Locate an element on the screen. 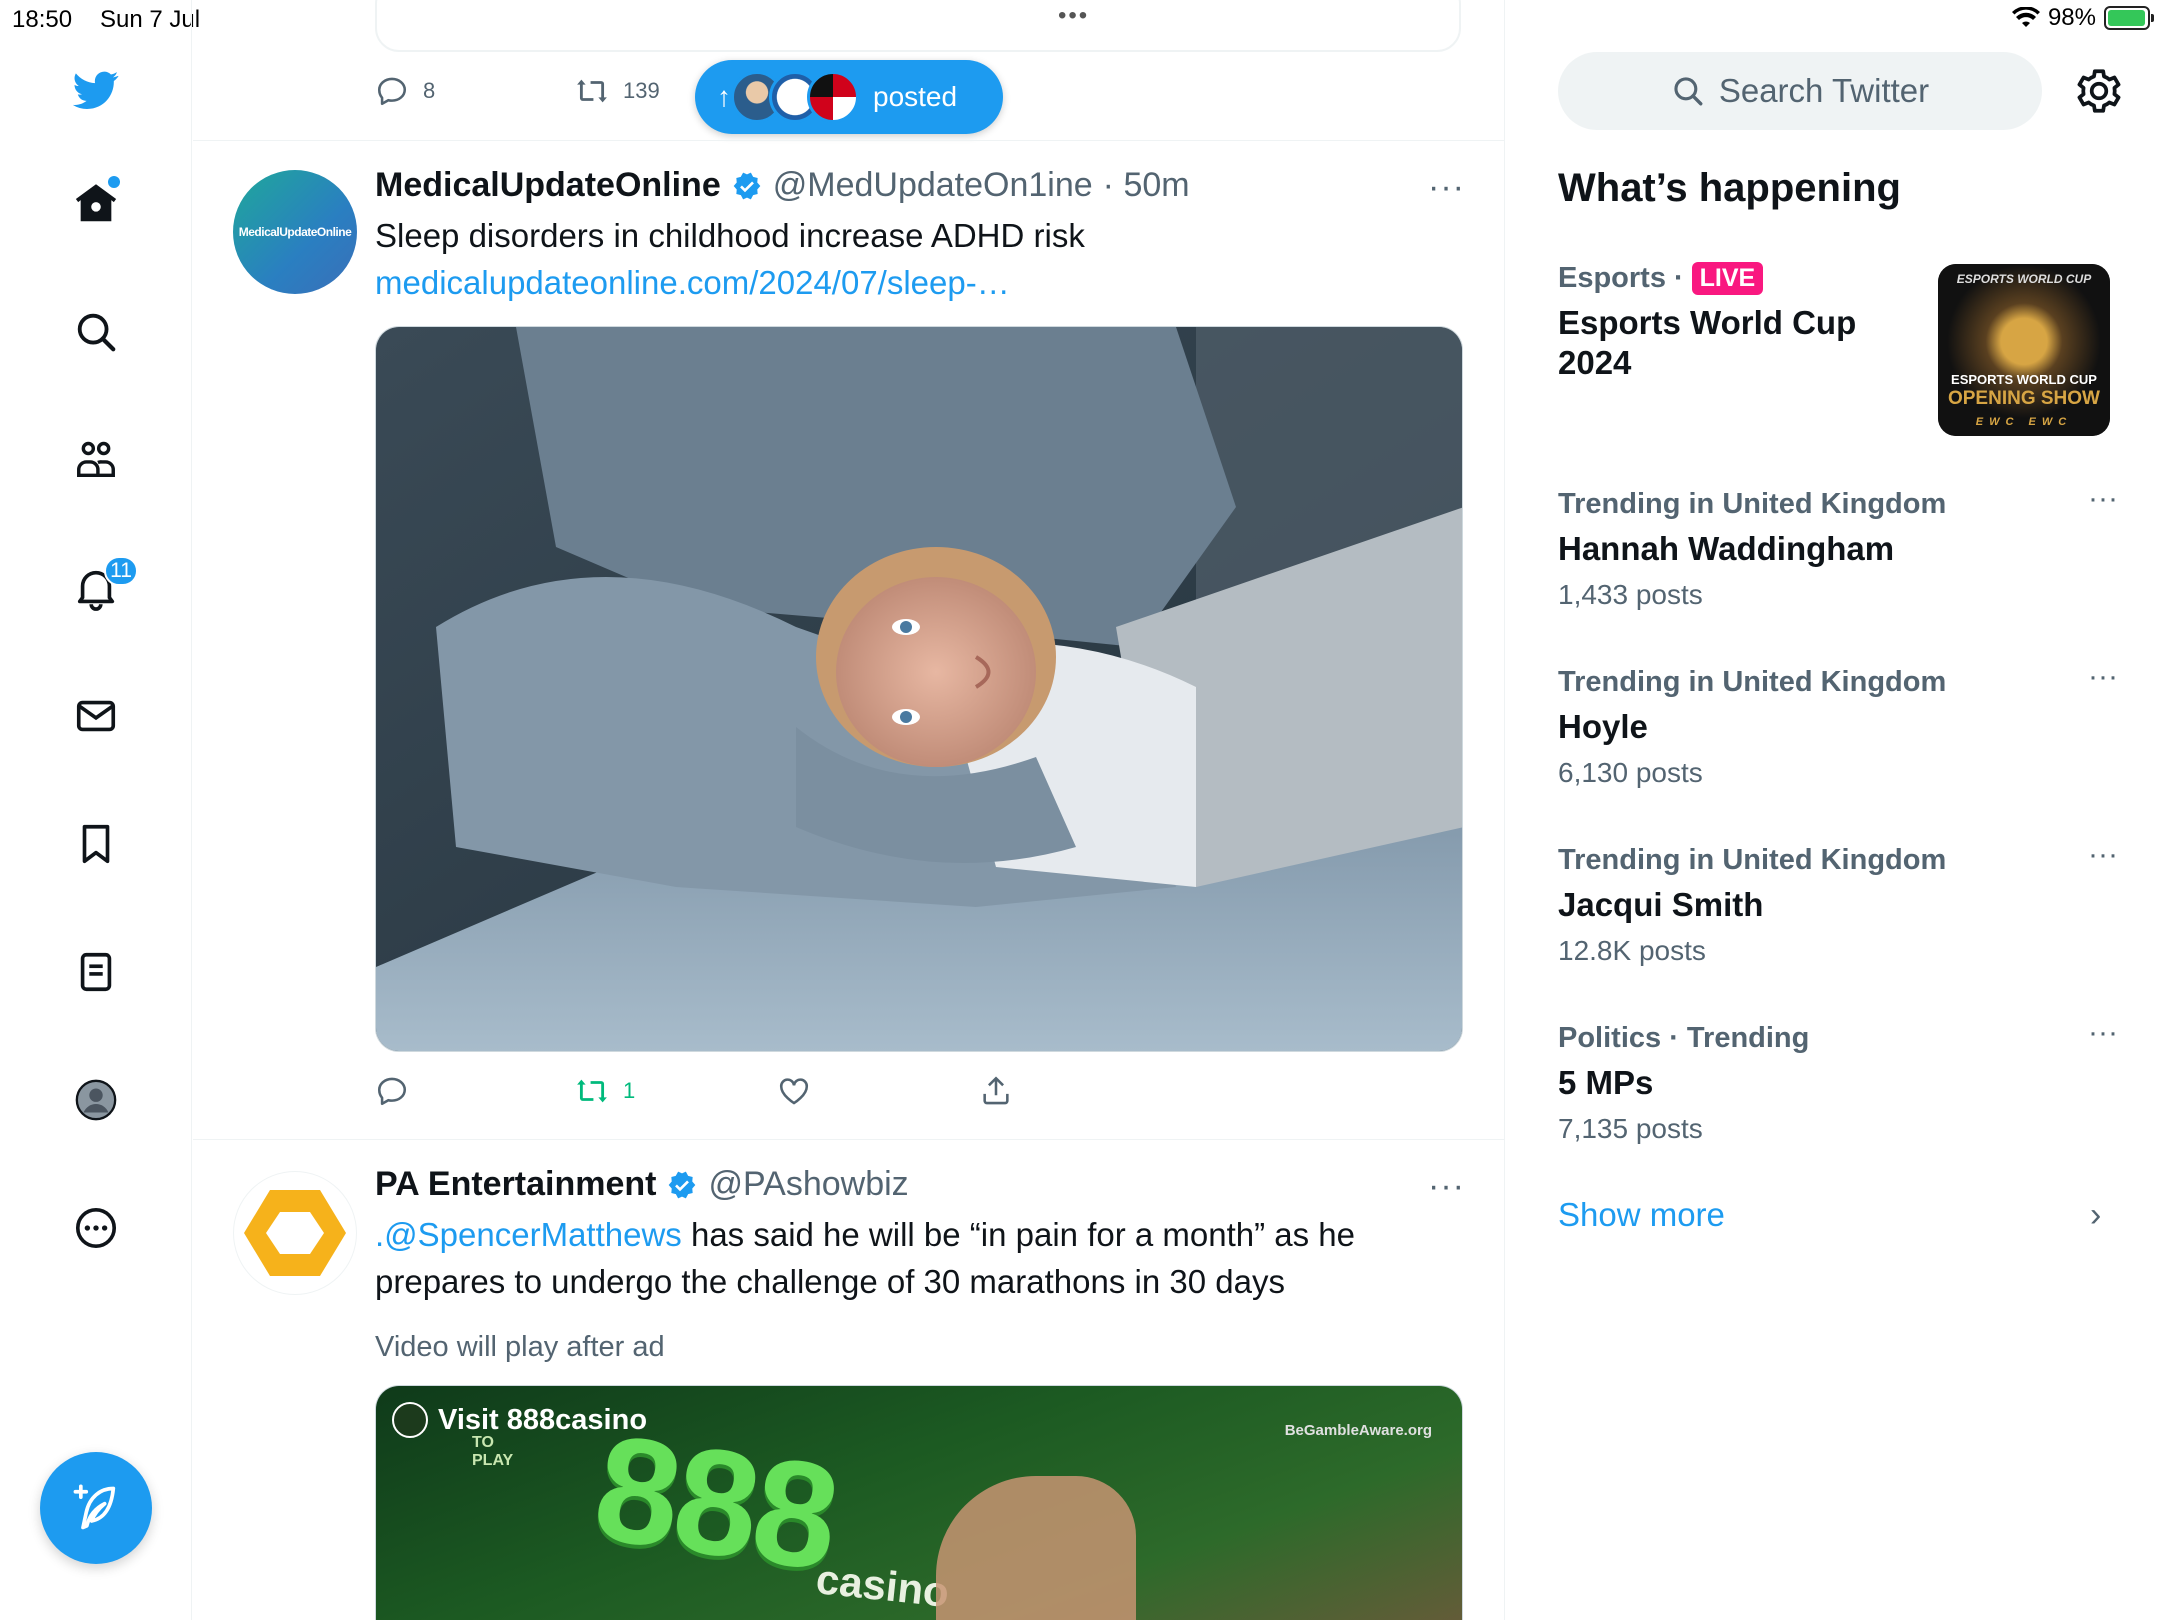  chevron-right-icon: › is located at coordinates (2095, 1215).